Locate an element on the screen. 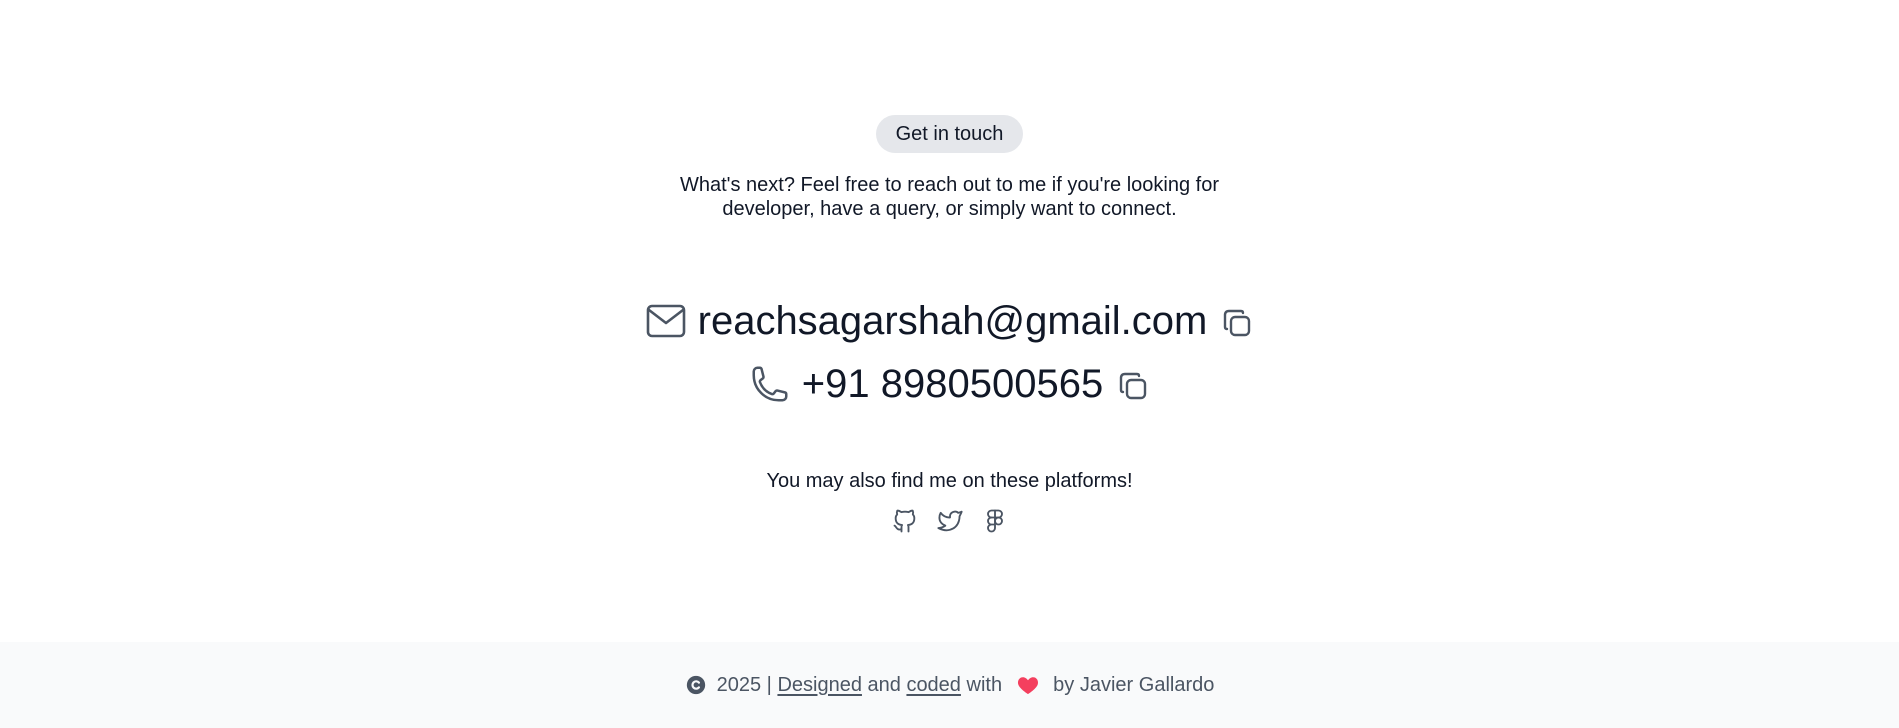  email-row: reachsagarshah@gmail.com is located at coordinates (950, 321).